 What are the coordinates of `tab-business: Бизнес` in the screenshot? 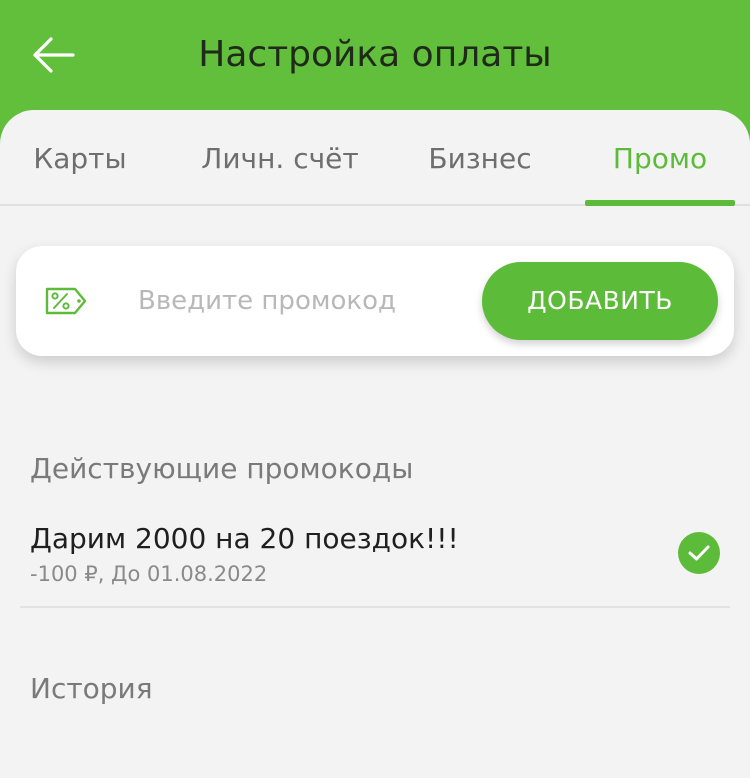 It's located at (480, 158).